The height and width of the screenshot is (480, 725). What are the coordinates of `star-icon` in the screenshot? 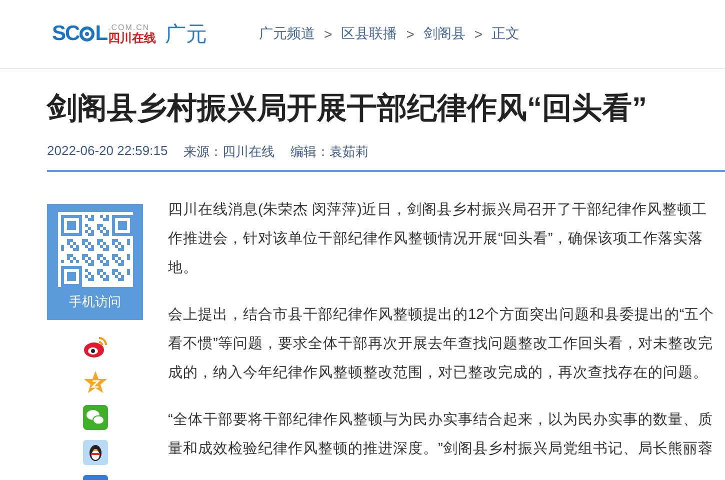 It's located at (95, 382).